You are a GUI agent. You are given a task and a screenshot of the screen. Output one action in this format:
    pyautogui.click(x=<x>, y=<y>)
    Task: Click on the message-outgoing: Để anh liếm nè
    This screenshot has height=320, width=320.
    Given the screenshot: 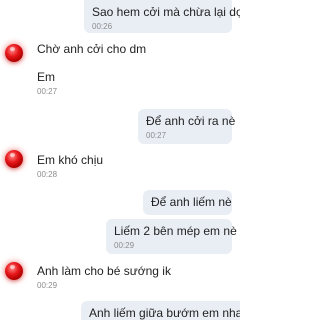 What is the action you would take?
    pyautogui.click(x=187, y=202)
    